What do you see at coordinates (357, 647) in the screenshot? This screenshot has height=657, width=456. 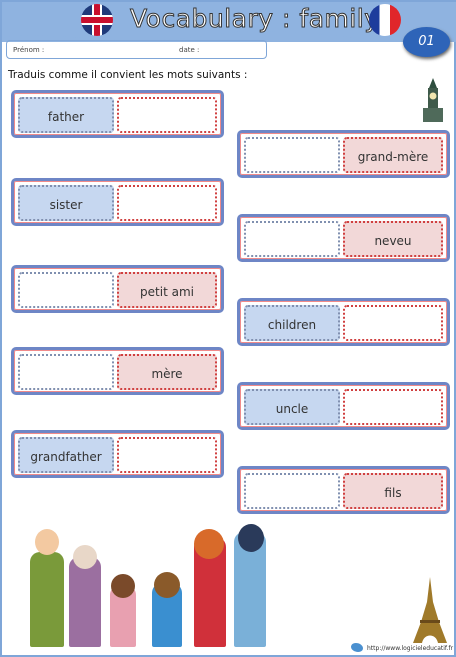 I see `logo-icon` at bounding box center [357, 647].